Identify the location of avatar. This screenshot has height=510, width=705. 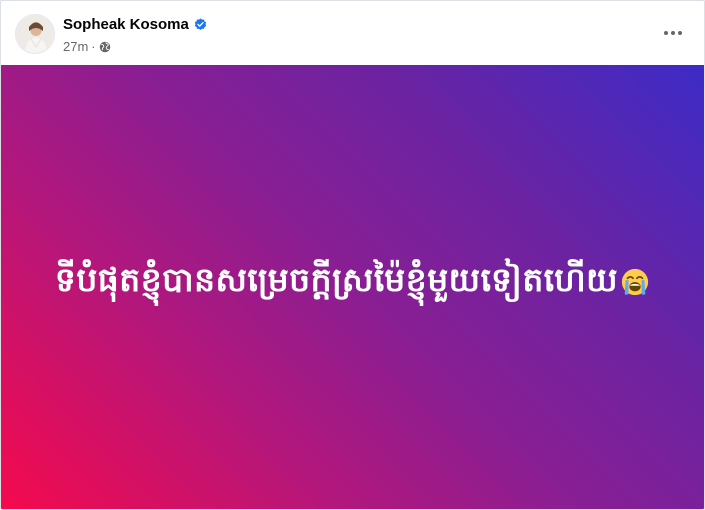
(35, 34).